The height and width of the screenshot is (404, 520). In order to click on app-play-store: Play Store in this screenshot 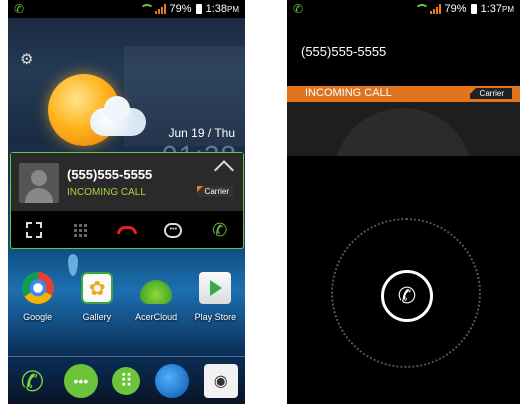, I will do `click(215, 297)`.